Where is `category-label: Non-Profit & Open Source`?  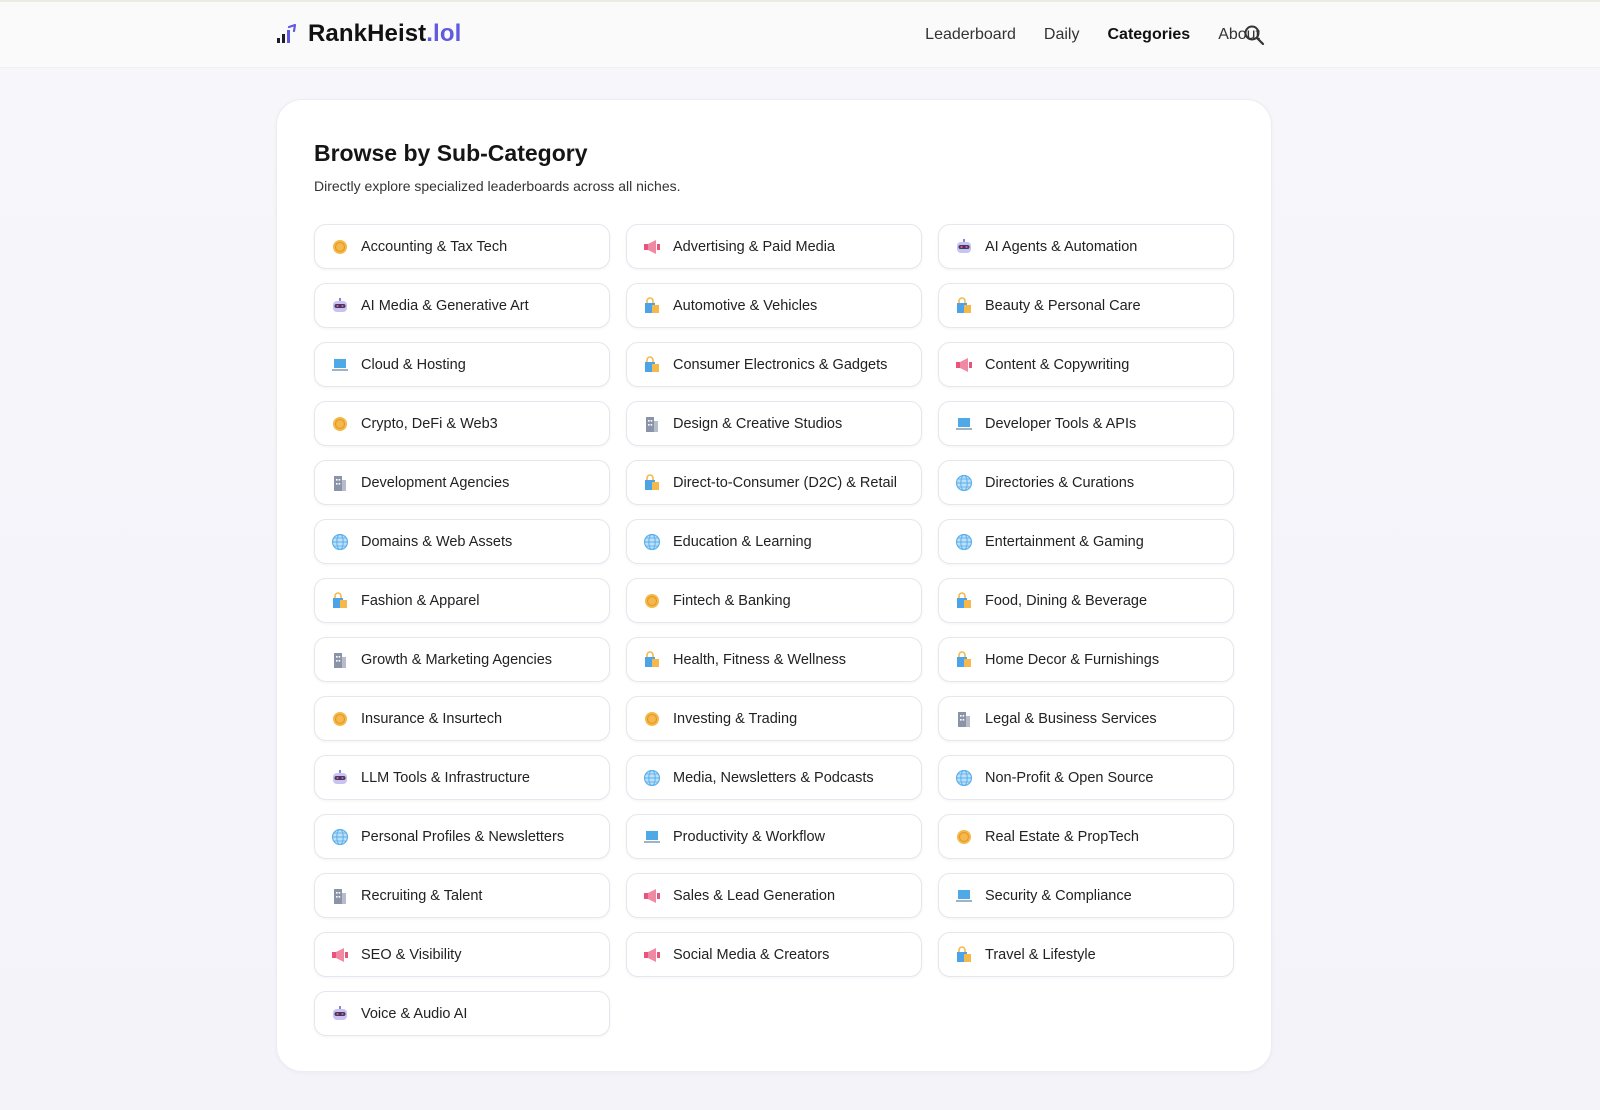 category-label: Non-Profit & Open Source is located at coordinates (1069, 777).